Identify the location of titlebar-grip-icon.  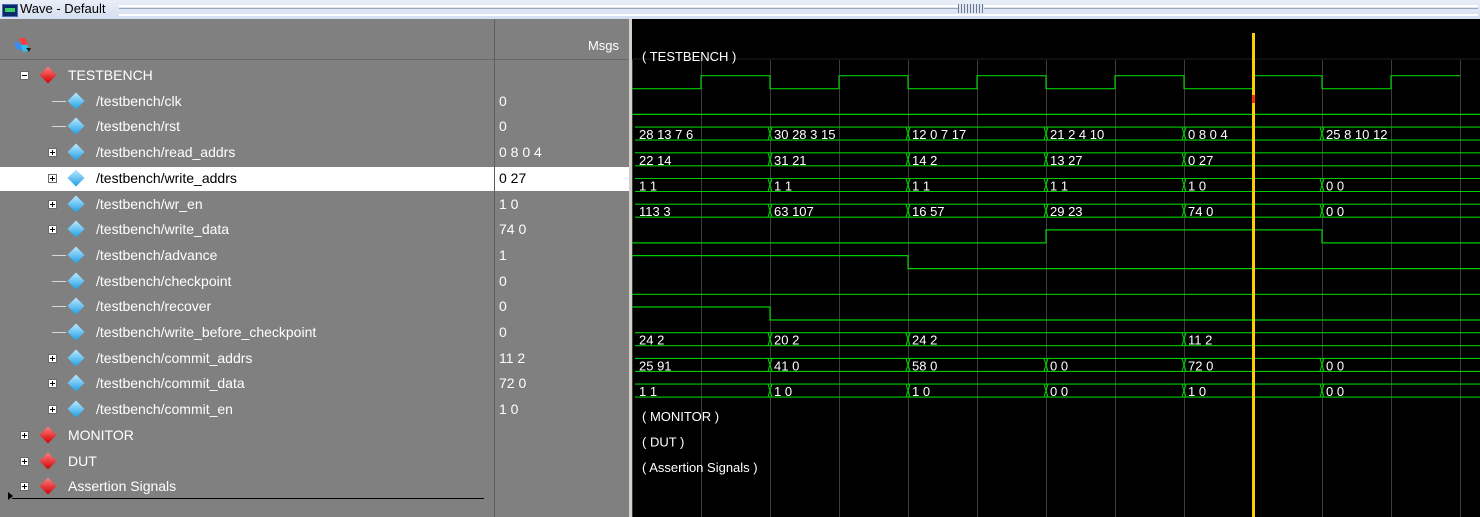
(971, 8).